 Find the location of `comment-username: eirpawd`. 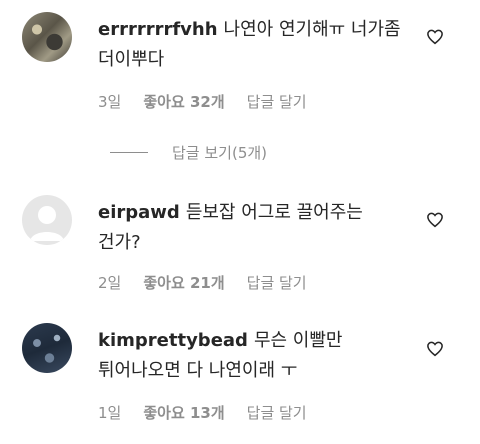

comment-username: eirpawd is located at coordinates (139, 212).